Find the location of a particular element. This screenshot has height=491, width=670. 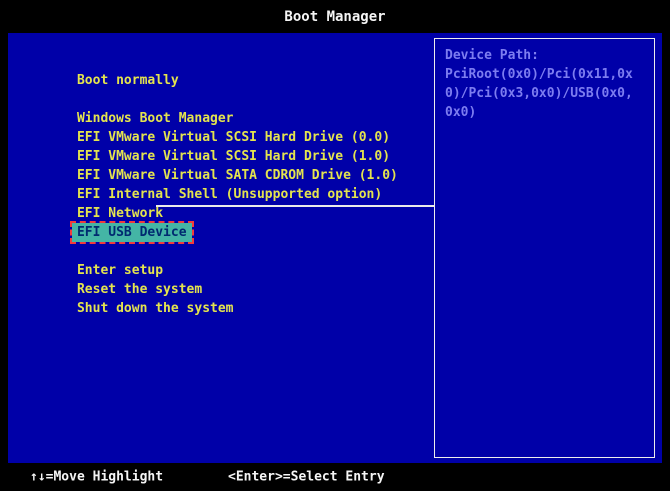

menu-item-boot-normally: Boot normally is located at coordinates (214, 70).